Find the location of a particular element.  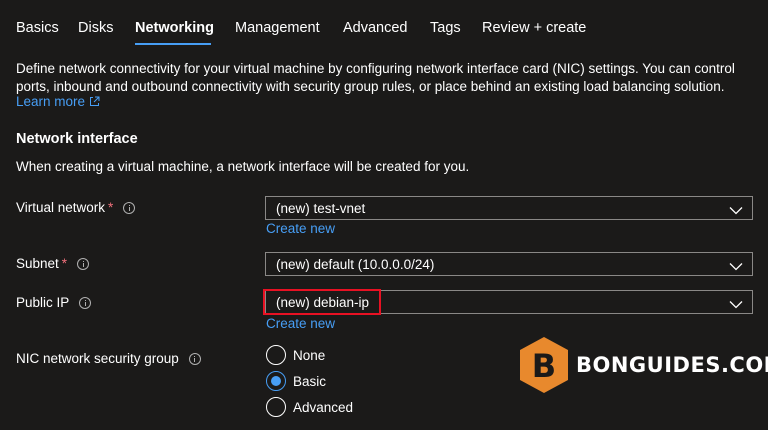

active-tab-indicator is located at coordinates (173, 44).